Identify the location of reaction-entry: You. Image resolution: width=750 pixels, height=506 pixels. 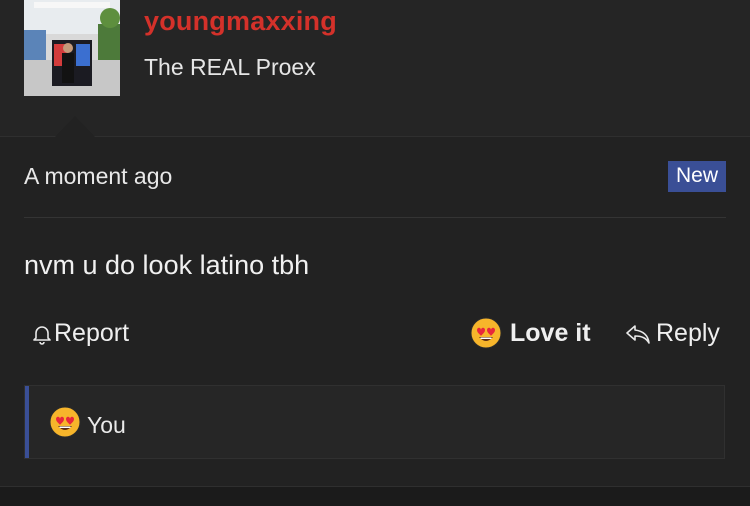
(87, 425).